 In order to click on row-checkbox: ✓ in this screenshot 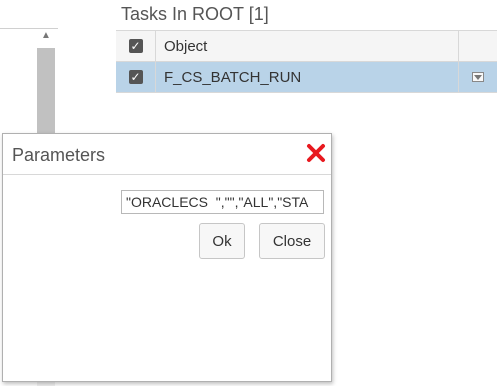, I will do `click(135, 77)`.